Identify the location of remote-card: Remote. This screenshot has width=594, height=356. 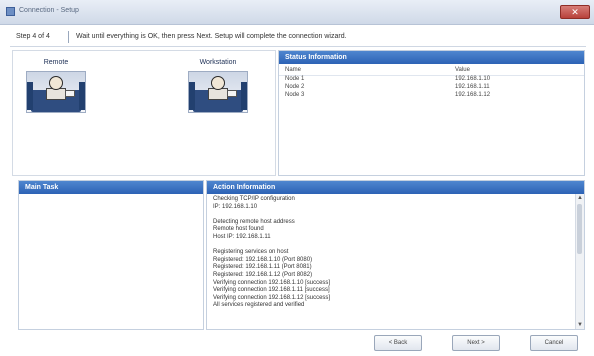
(56, 86).